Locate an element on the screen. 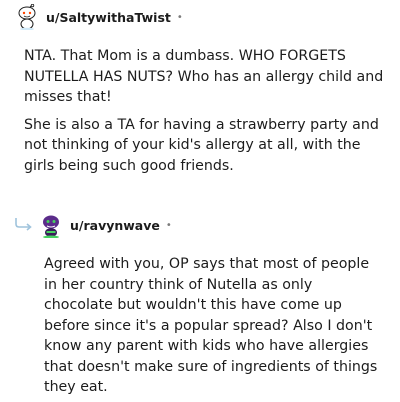 The image size is (400, 402). comment-header: u/ravynwave • is located at coordinates (105, 225).